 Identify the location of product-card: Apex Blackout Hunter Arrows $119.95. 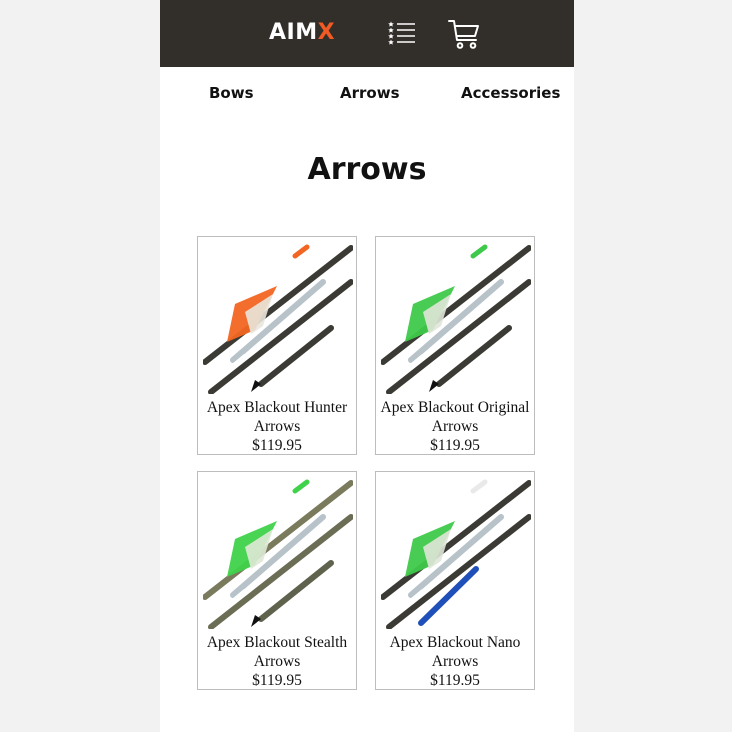
(277, 345).